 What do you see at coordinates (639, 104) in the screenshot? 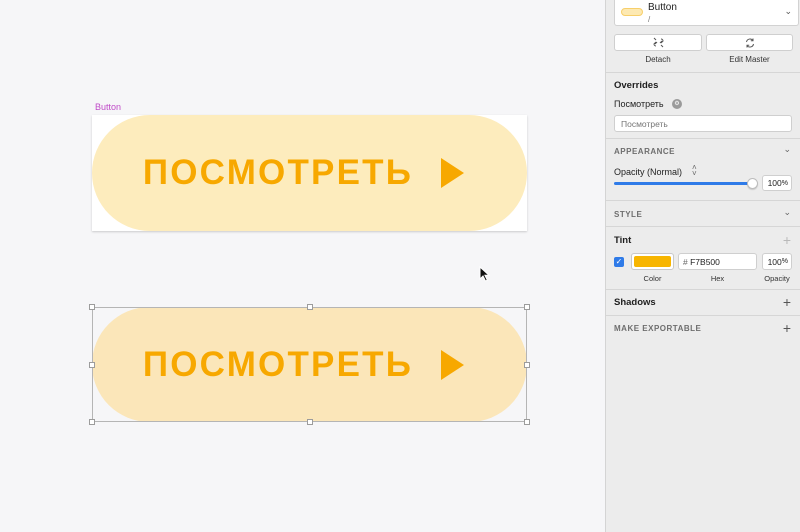
I see `override-field-label: Посмотреть` at bounding box center [639, 104].